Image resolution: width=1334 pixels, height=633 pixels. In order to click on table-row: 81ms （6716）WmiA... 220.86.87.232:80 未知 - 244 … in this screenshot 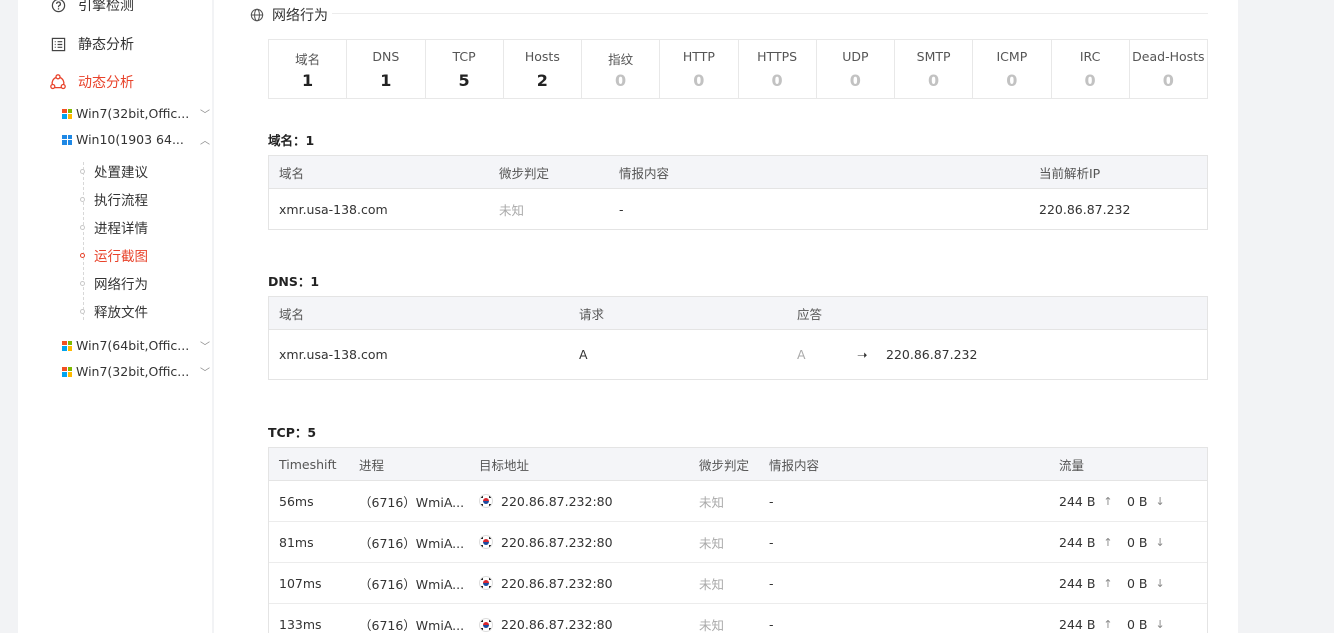, I will do `click(738, 542)`.